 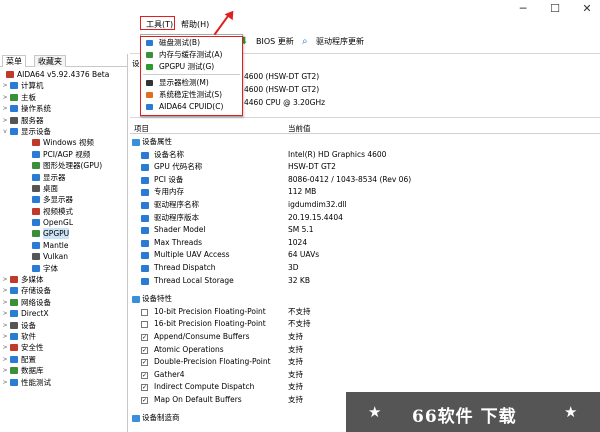 What do you see at coordinates (63, 336) in the screenshot?
I see `tree-item: > 软件` at bounding box center [63, 336].